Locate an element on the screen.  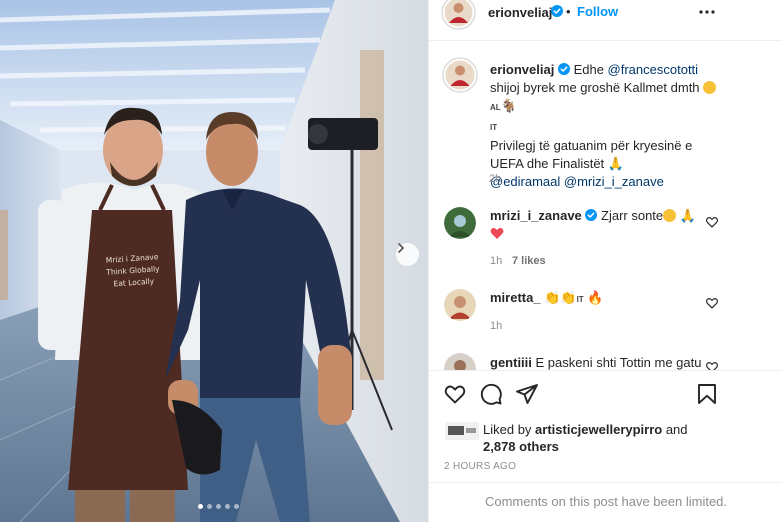
comment-text: gentiiii E paskeni shti Tottin me gatu is located at coordinates (606, 362).